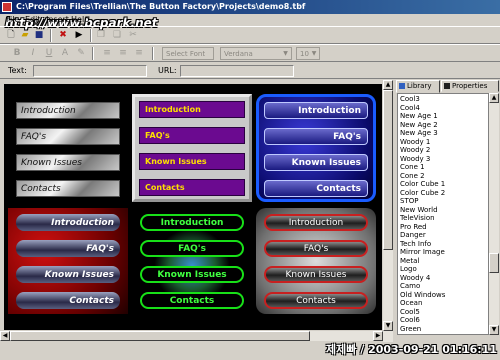 This screenshot has width=500, height=360. What do you see at coordinates (422, 184) in the screenshot?
I see `library-item: Color Cube 1` at bounding box center [422, 184].